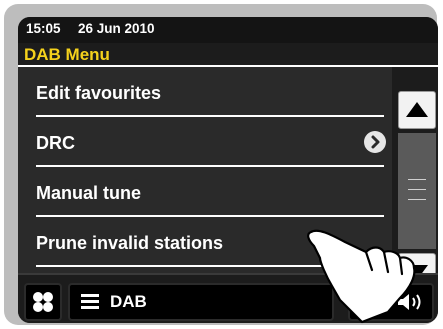 Image resolution: width=443 pixels, height=329 pixels. I want to click on scroll-up-button, so click(417, 110).